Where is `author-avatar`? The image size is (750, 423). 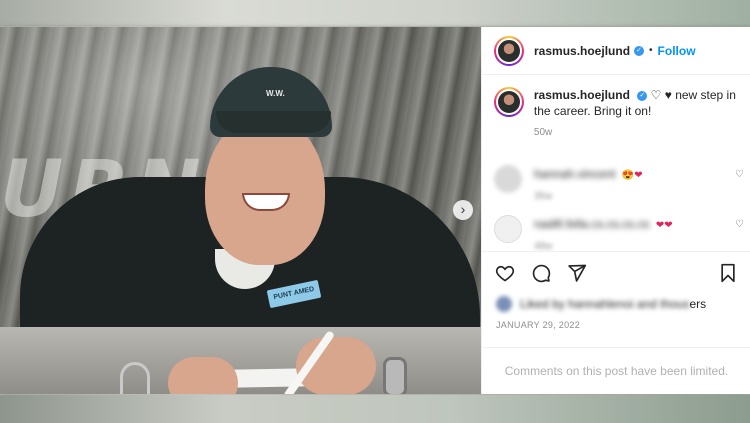 author-avatar is located at coordinates (509, 50).